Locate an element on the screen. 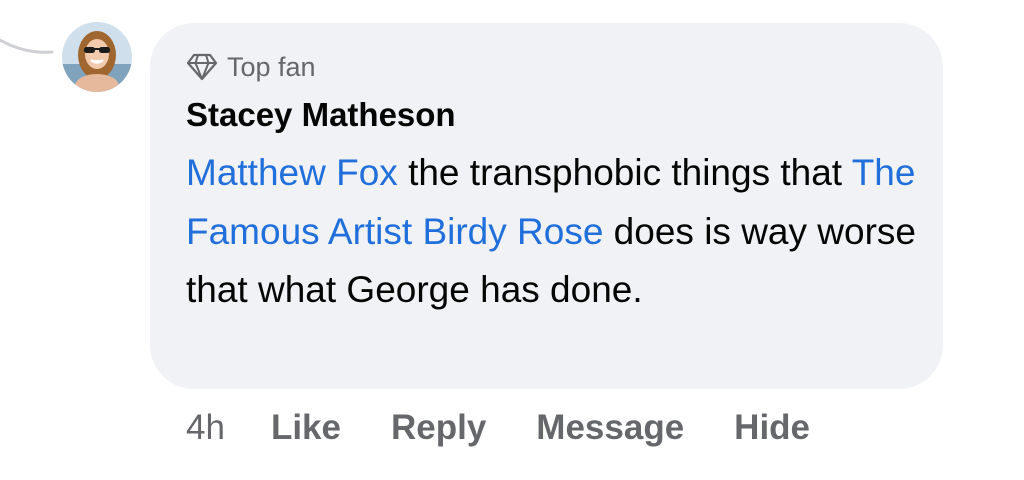 This screenshot has height=480, width=1024. diamond-icon is located at coordinates (202, 67).